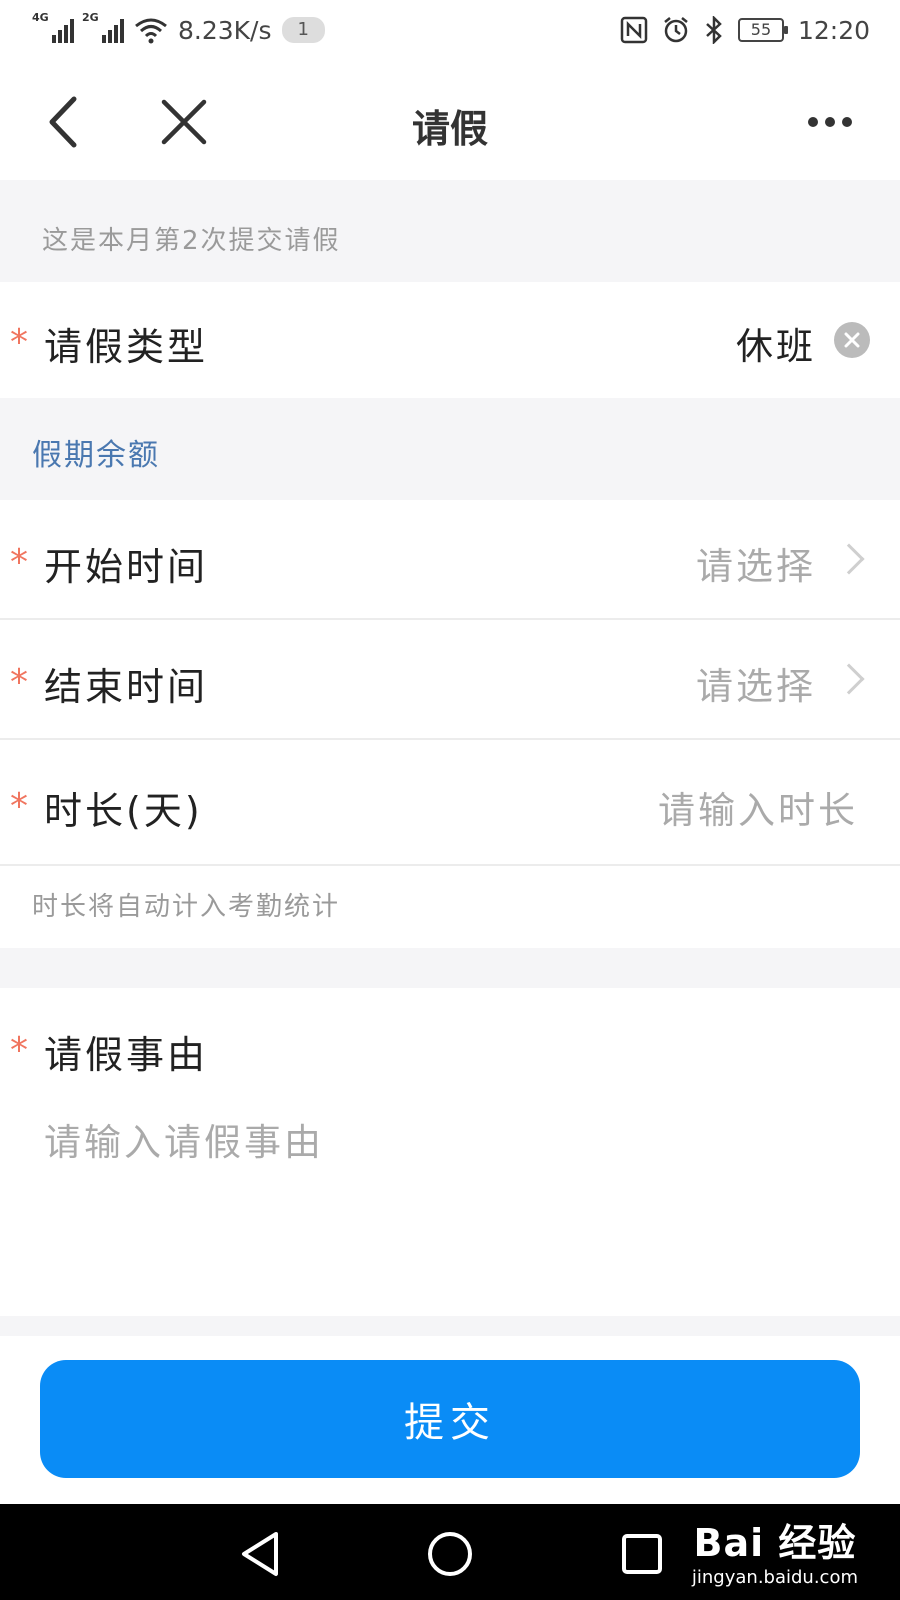 This screenshot has height=1600, width=900. Describe the element at coordinates (186, 907) in the screenshot. I see `duration-hint: 时长将自动计入考勤统计` at that location.